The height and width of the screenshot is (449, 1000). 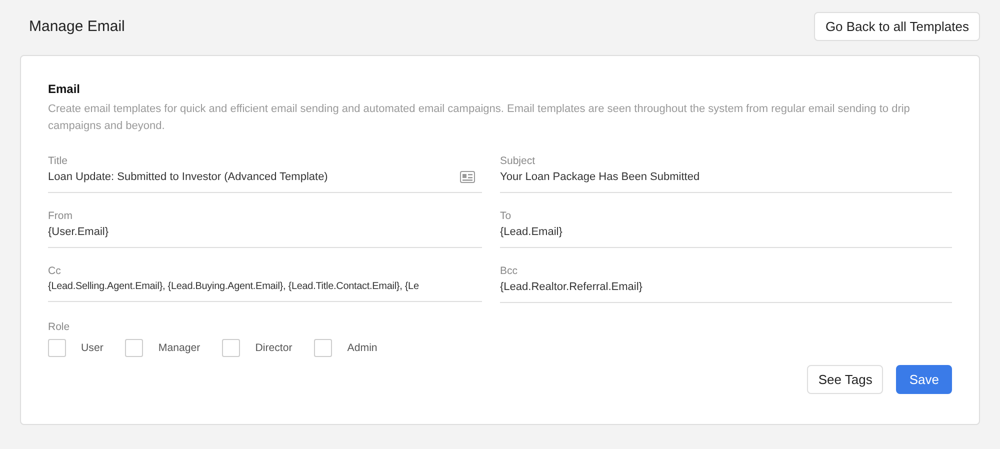 I want to click on checkbox-label: Manager, so click(x=179, y=348).